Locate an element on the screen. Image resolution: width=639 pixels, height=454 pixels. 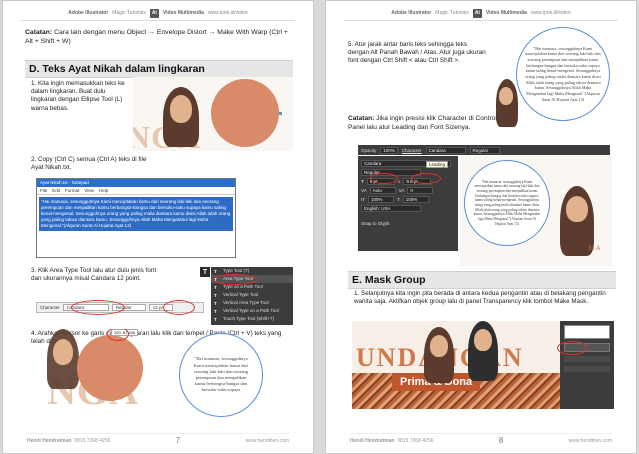
illustration-circle-couple: NGA is located at coordinates (213, 114).